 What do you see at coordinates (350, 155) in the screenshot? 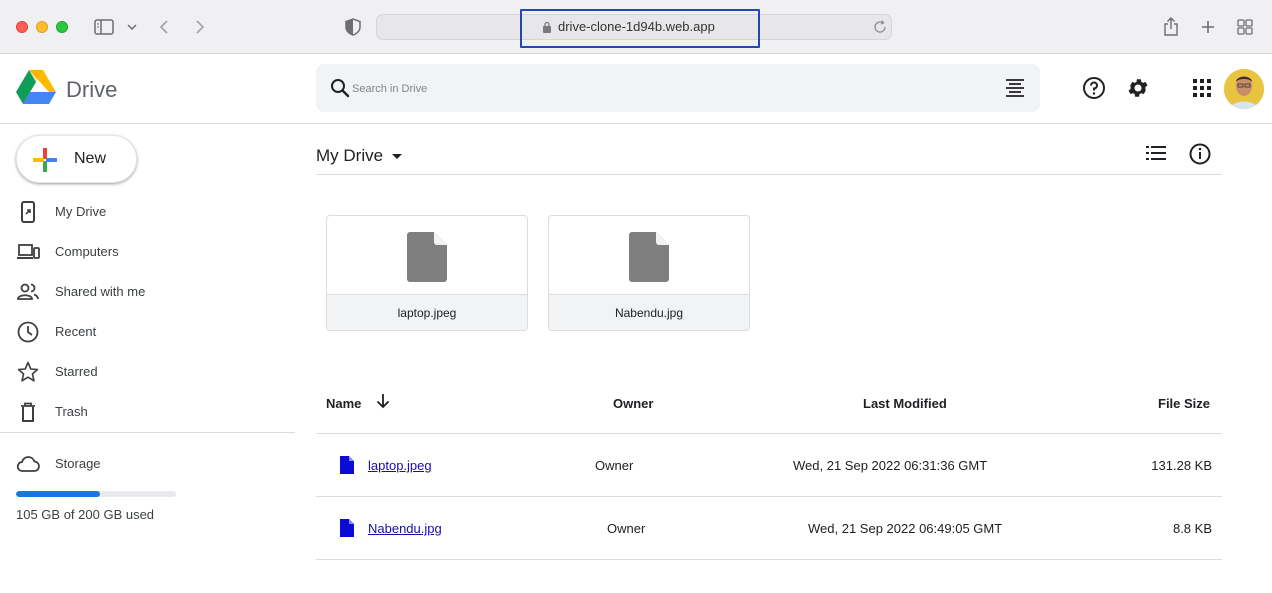
I see `page-title: My Drive` at bounding box center [350, 155].